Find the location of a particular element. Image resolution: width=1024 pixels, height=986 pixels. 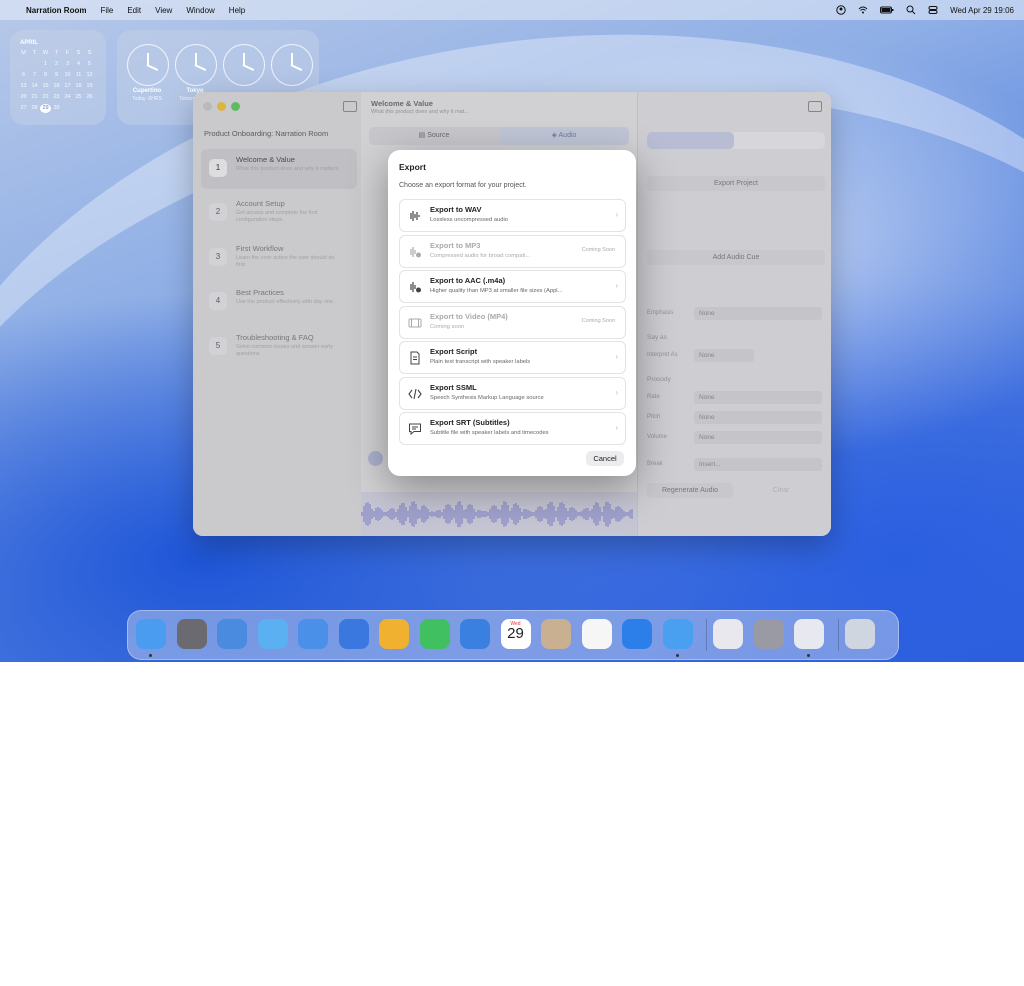

option-title: Export to Video (MP4) is located at coordinates (469, 316).